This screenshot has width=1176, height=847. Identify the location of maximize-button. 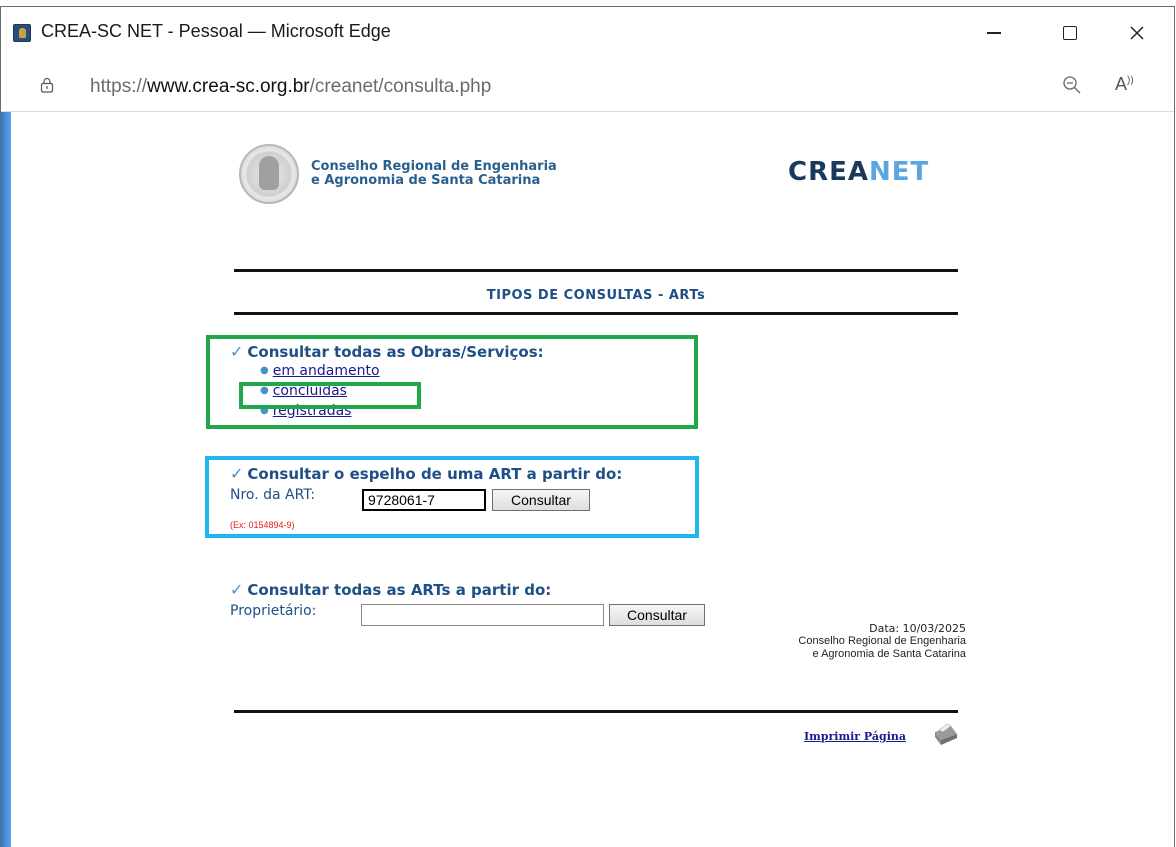
(1070, 33).